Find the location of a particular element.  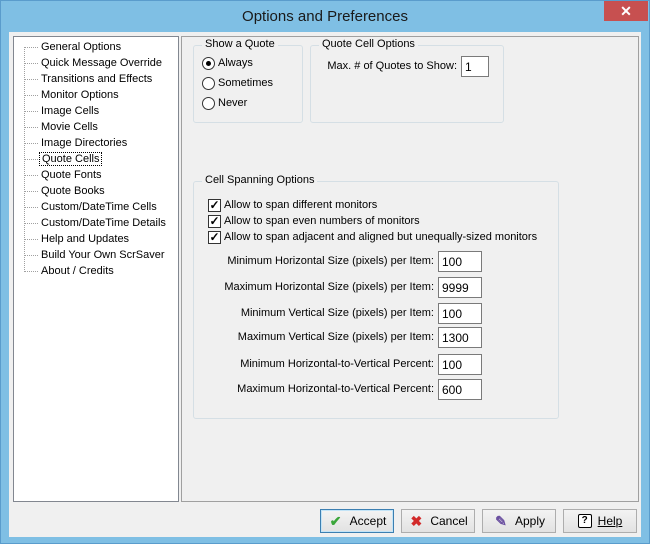

radio-always: Always is located at coordinates (227, 63).